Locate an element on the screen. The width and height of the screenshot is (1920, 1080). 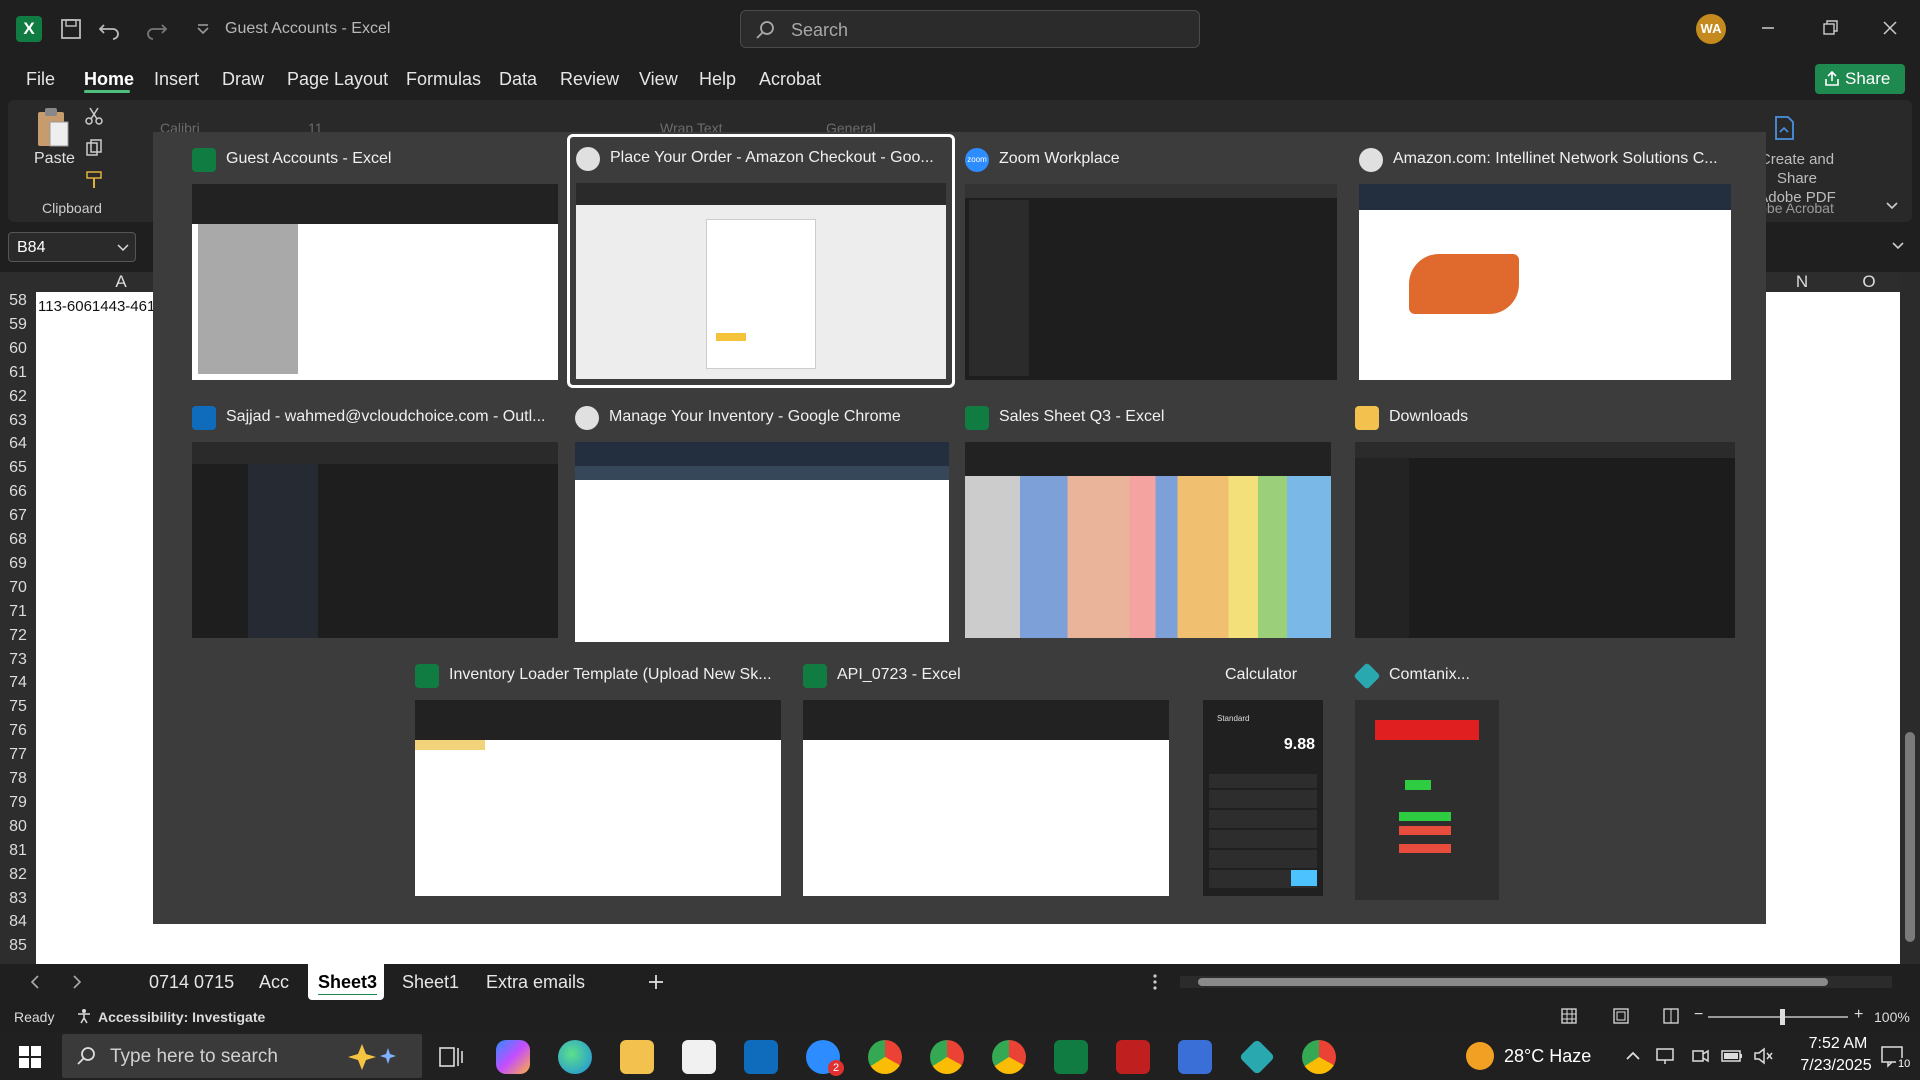
sheet-tab-acc: Acc is located at coordinates (274, 982).